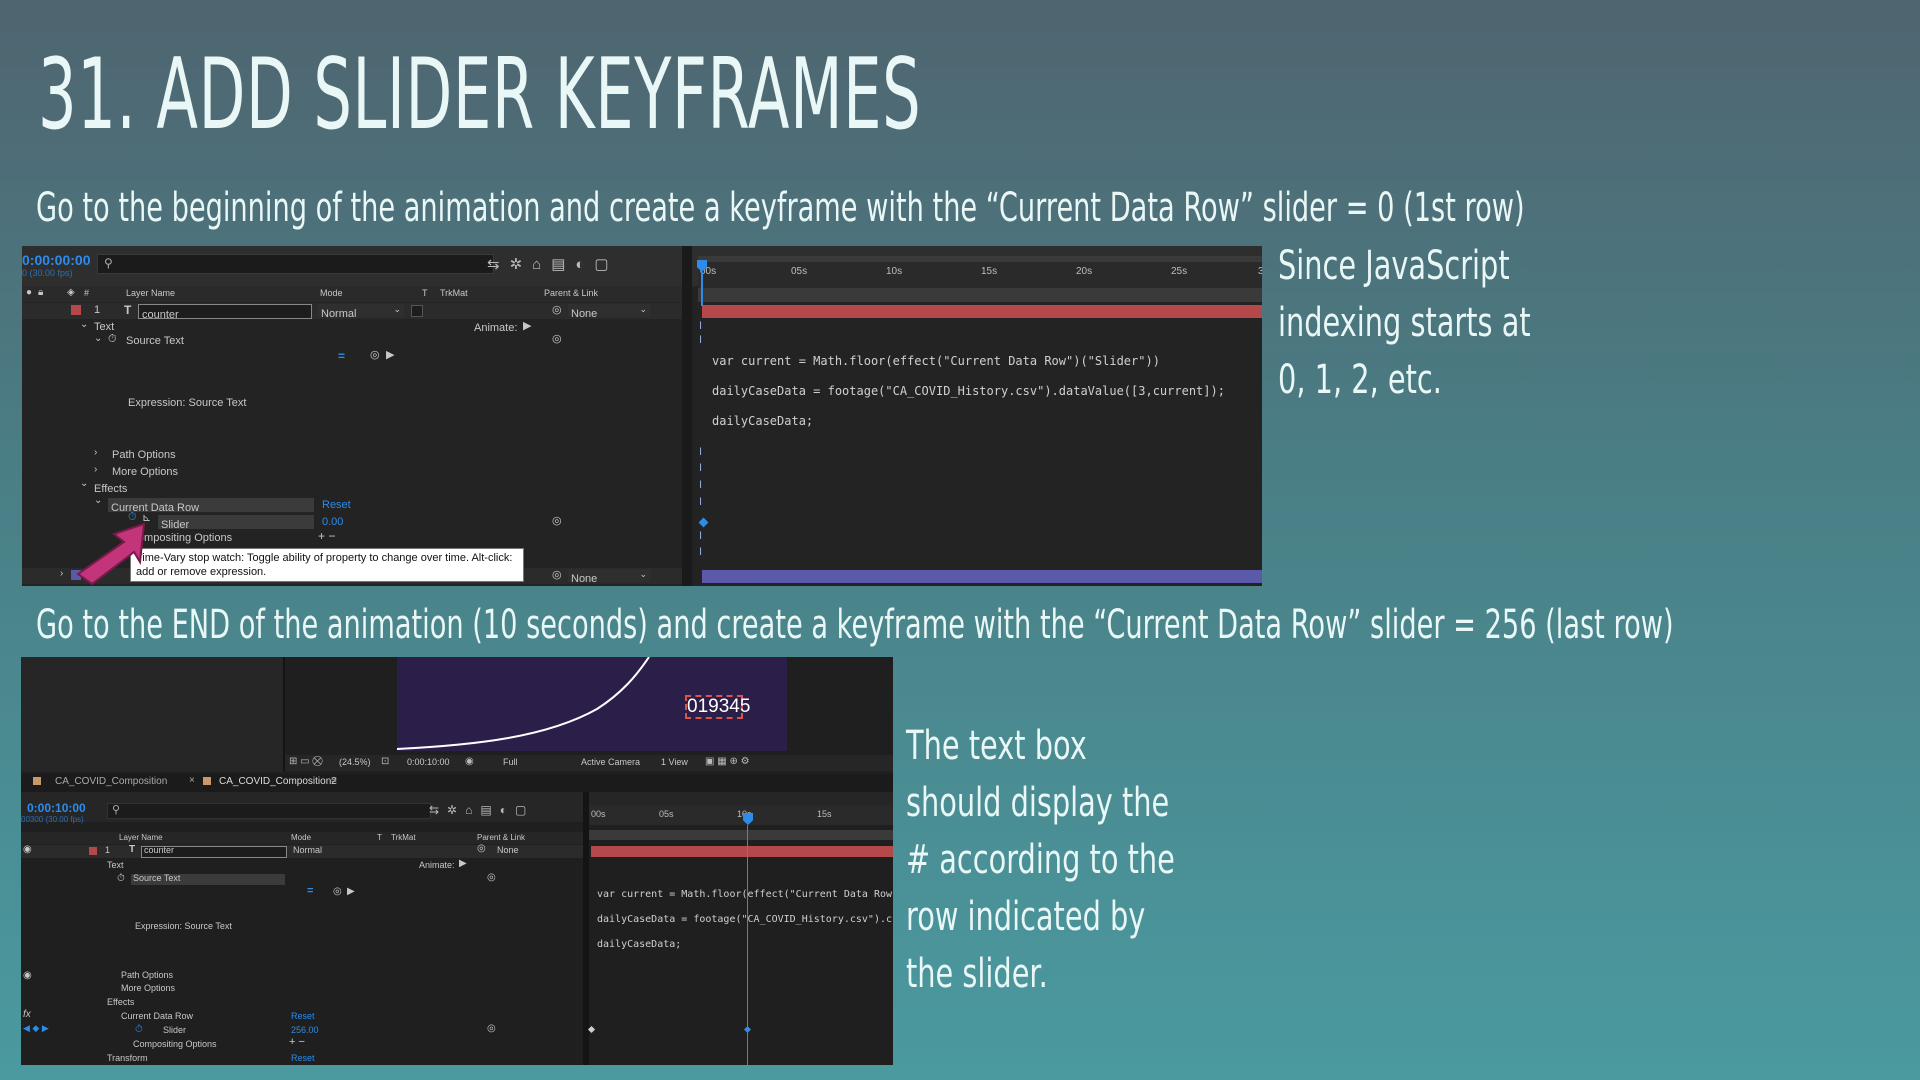 This screenshot has height=1080, width=1920. Describe the element at coordinates (27, 1014) in the screenshot. I see `fx-icon: fx` at that location.